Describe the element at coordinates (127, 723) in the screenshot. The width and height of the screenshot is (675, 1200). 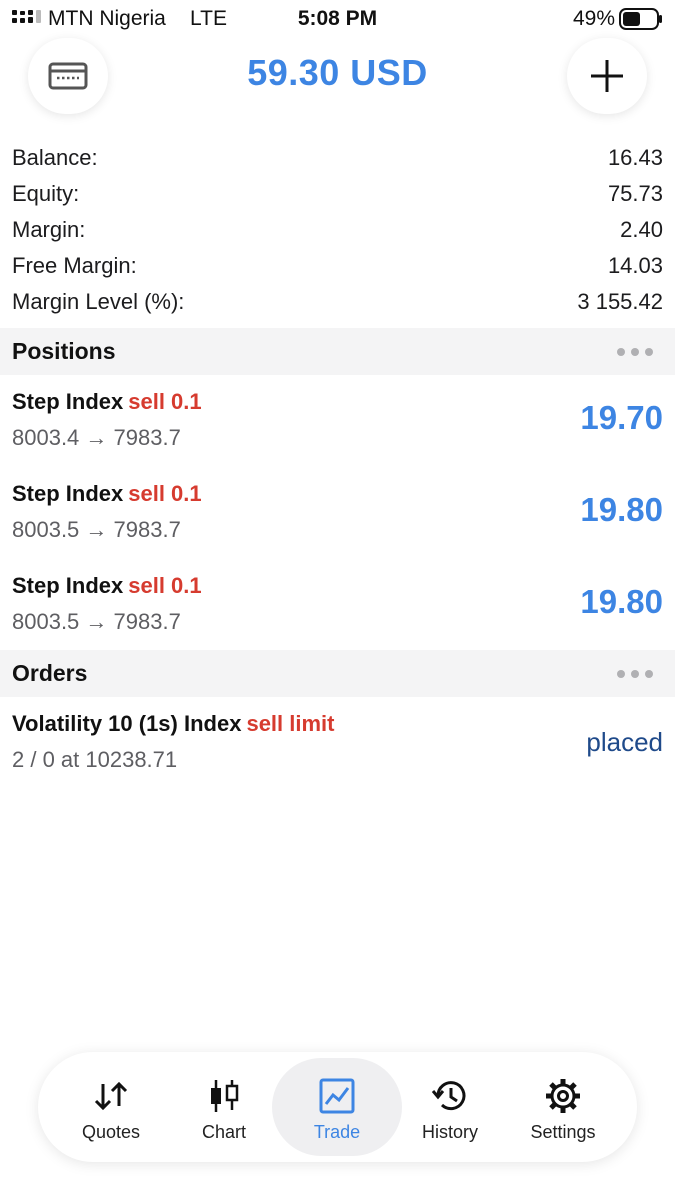
I see `order-symbol: Volatility 10 (1s) Index` at that location.